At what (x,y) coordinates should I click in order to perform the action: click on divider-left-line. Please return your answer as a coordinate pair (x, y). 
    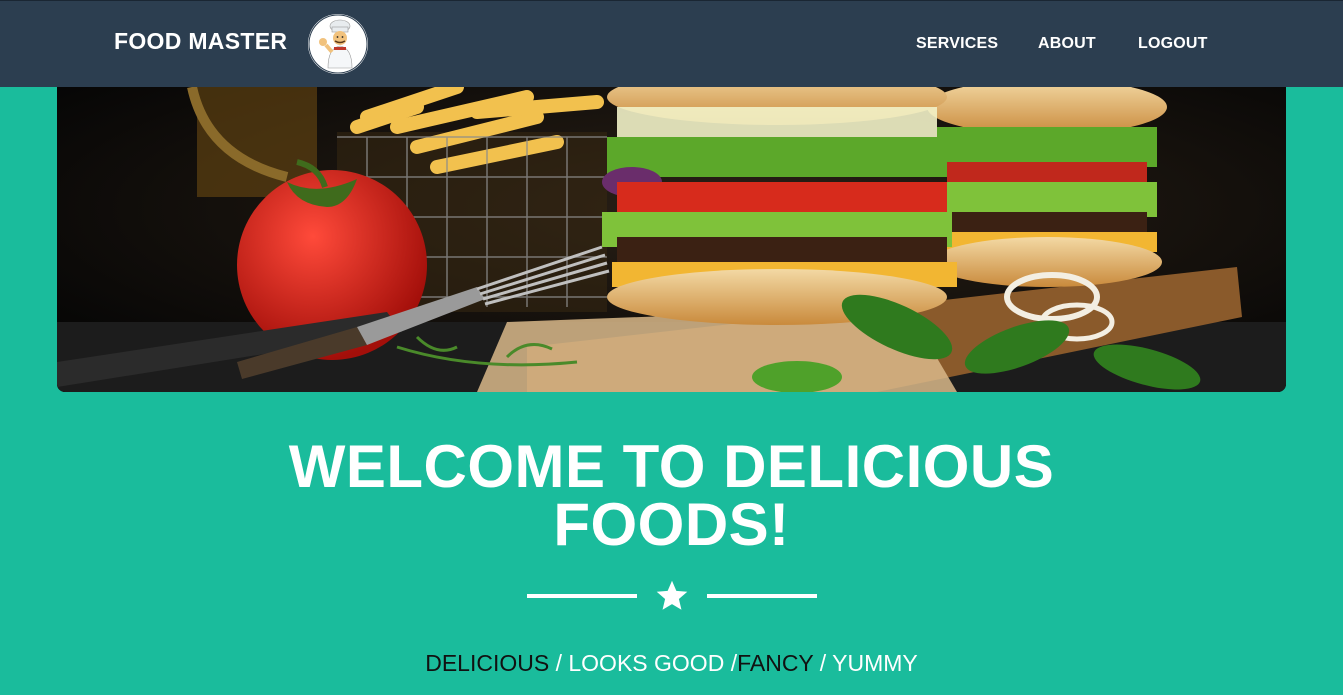
    Looking at the image, I should click on (582, 596).